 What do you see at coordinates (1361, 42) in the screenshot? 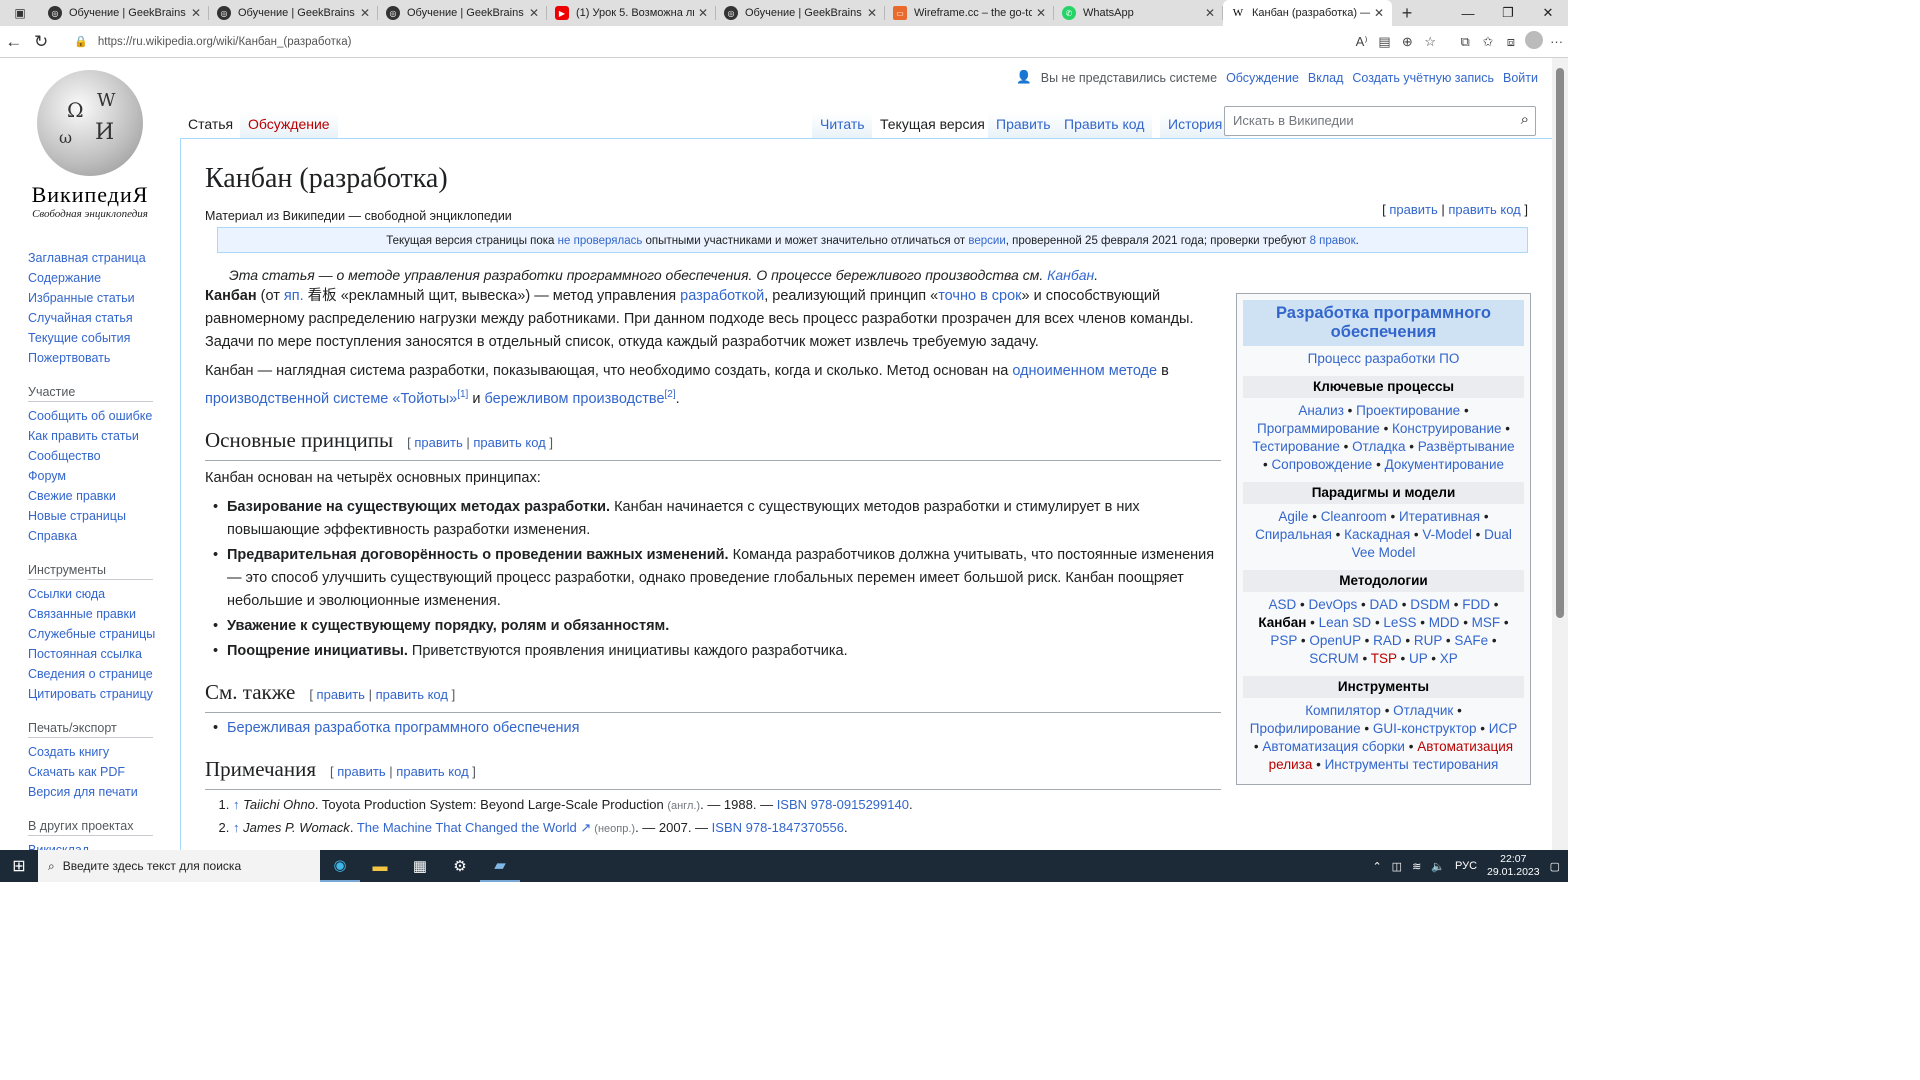
I see `read-aloud-icon: A⁾` at bounding box center [1361, 42].